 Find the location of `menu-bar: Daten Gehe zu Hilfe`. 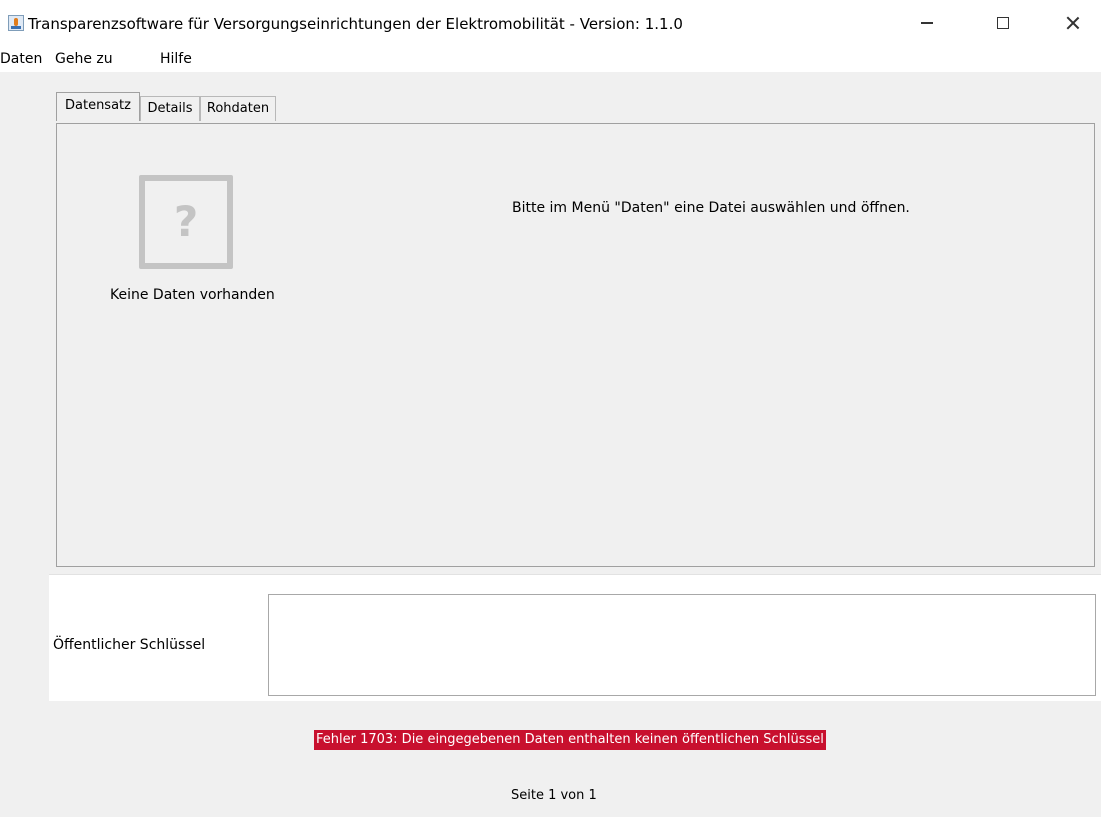

menu-bar: Daten Gehe zu Hilfe is located at coordinates (550, 59).